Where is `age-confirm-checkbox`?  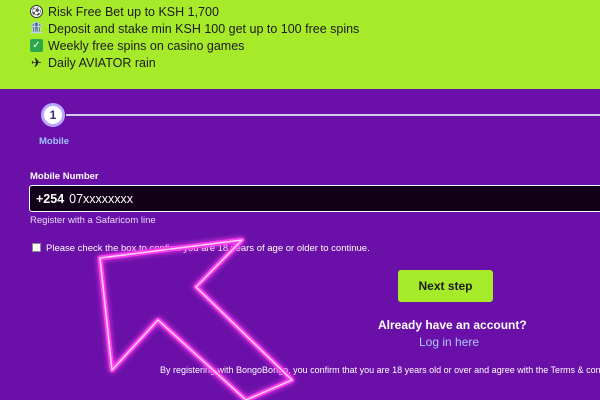
age-confirm-checkbox is located at coordinates (36, 247).